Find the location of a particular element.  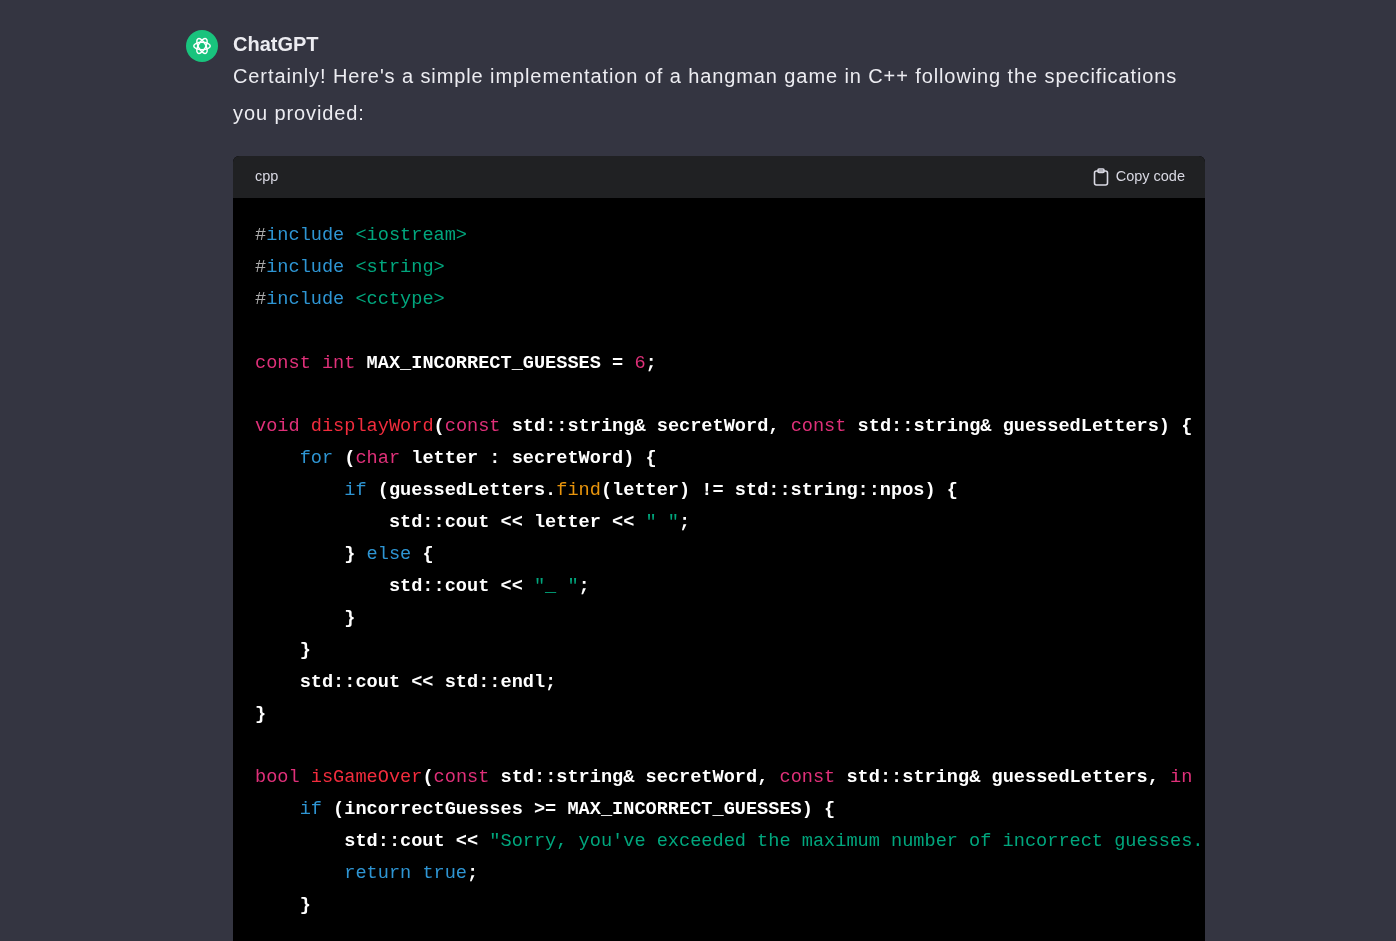

code-line: std::cout << std::endl; is located at coordinates (428, 682).